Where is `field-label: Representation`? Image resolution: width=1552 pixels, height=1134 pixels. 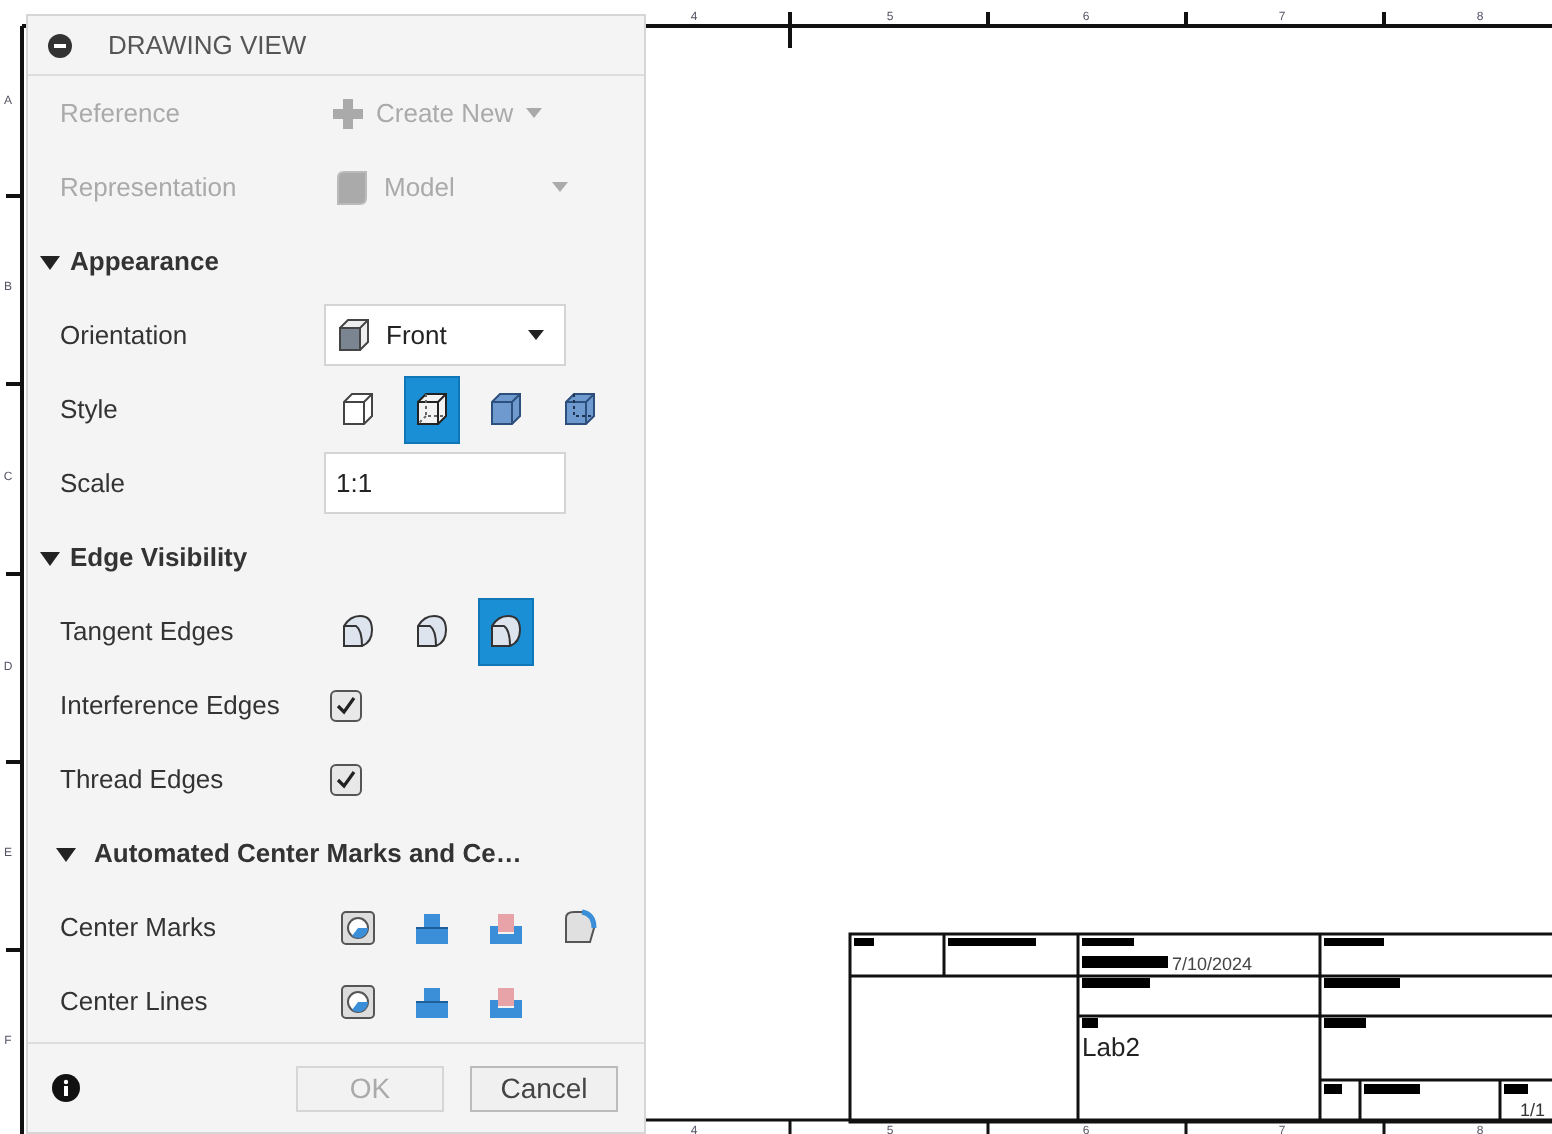 field-label: Representation is located at coordinates (148, 187).